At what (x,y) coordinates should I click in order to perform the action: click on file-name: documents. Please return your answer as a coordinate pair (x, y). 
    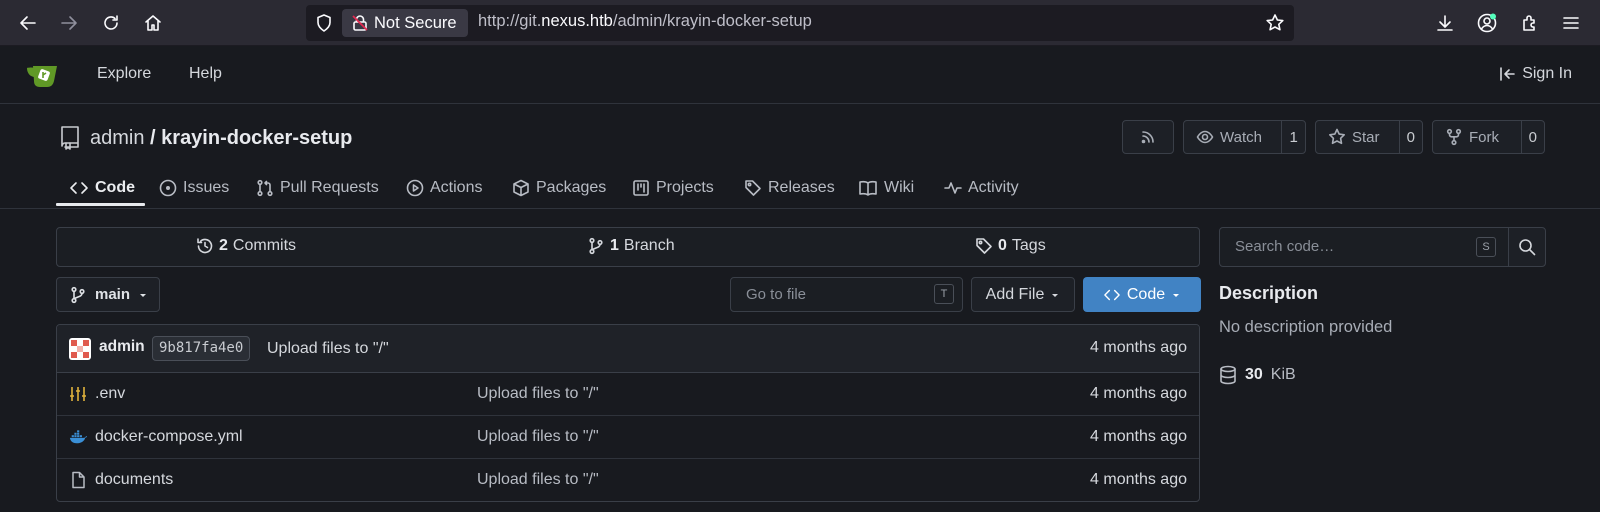
    Looking at the image, I should click on (134, 480).